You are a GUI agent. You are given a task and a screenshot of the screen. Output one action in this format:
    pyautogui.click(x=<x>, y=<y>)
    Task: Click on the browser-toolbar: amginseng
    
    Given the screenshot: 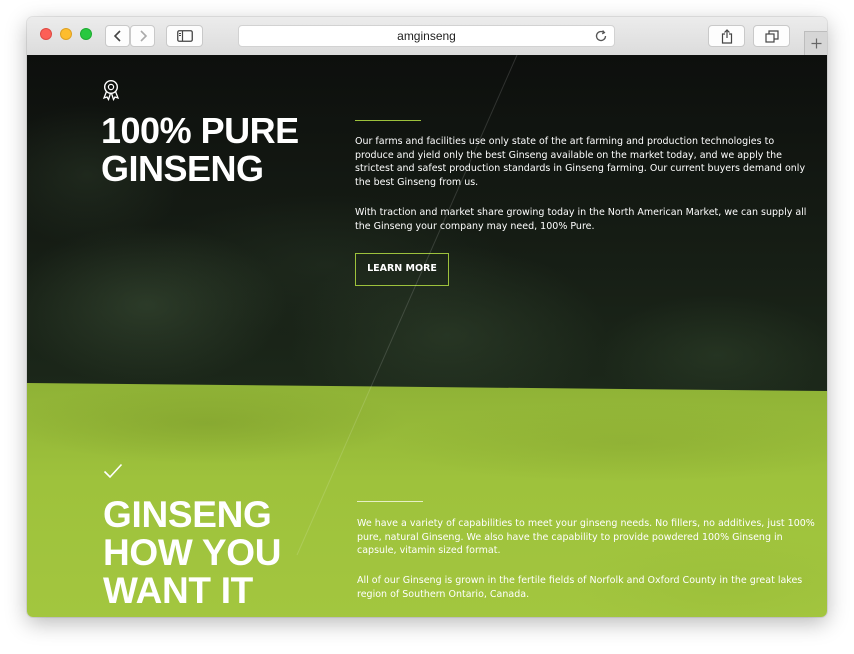 What is the action you would take?
    pyautogui.click(x=427, y=36)
    